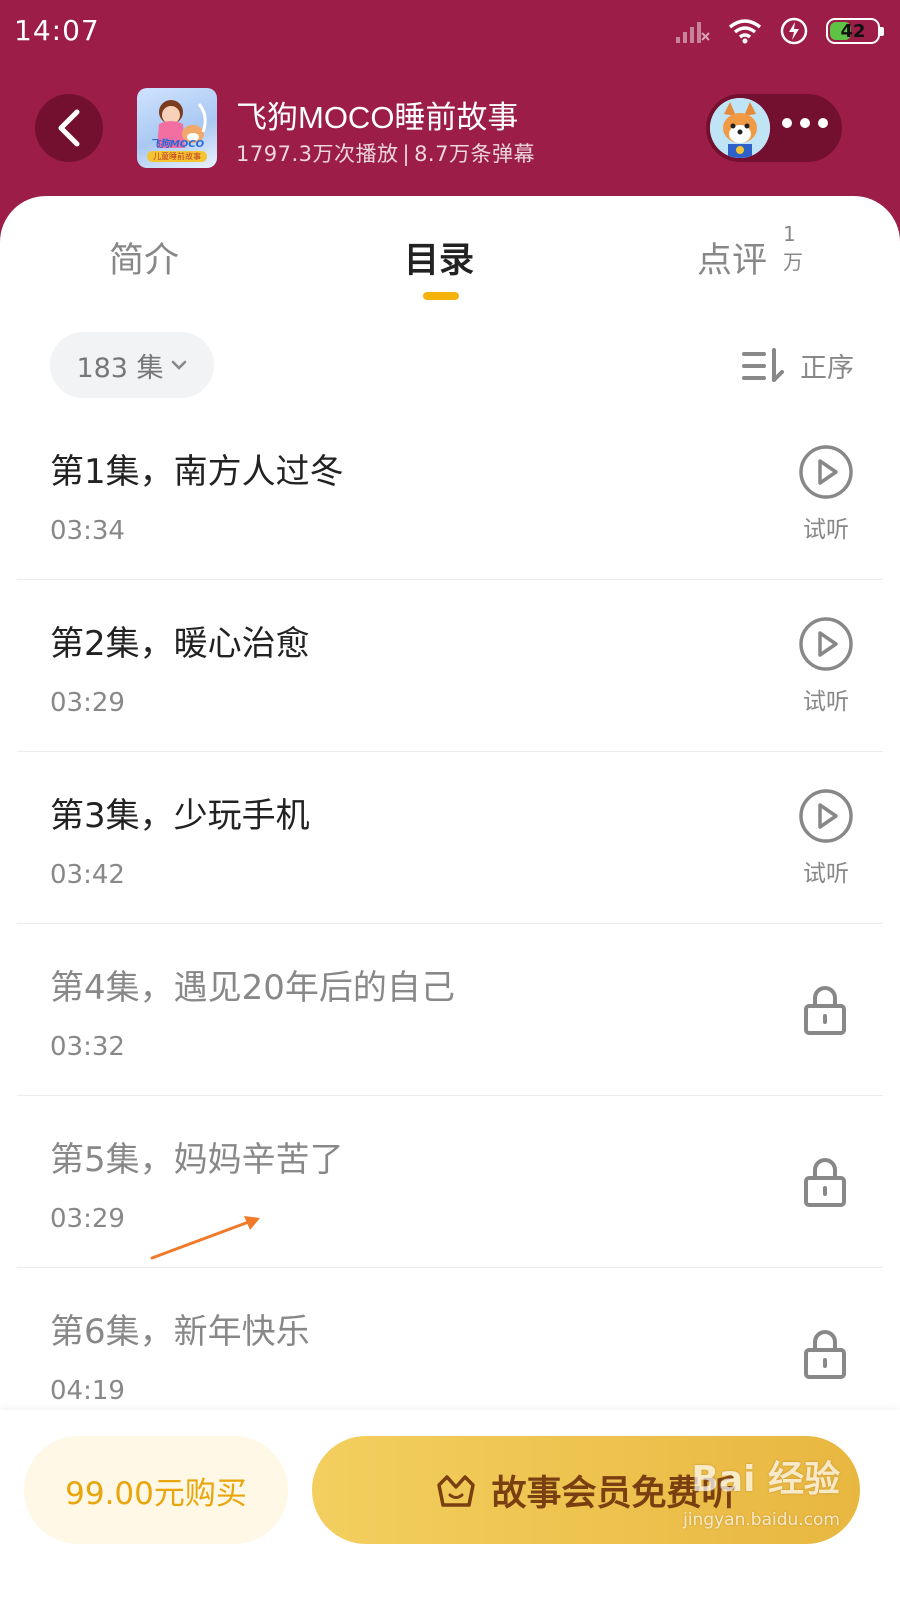  What do you see at coordinates (439, 257) in the screenshot?
I see `tab-catalog: 目录` at bounding box center [439, 257].